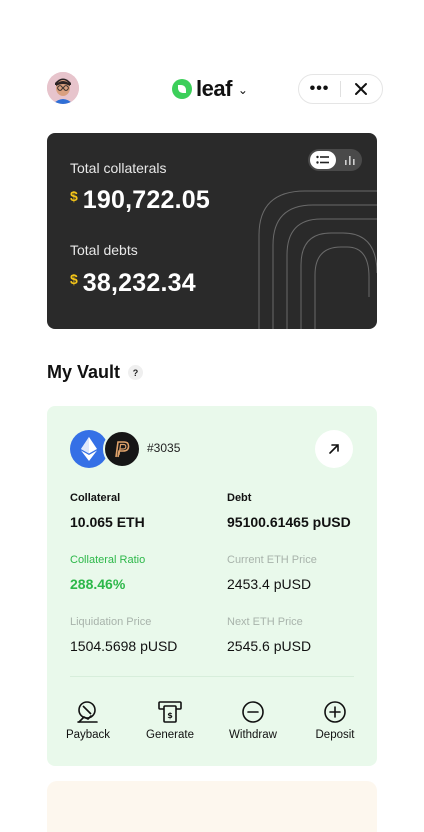 This screenshot has height=832, width=424. I want to click on vault-id: #3035, so click(164, 448).